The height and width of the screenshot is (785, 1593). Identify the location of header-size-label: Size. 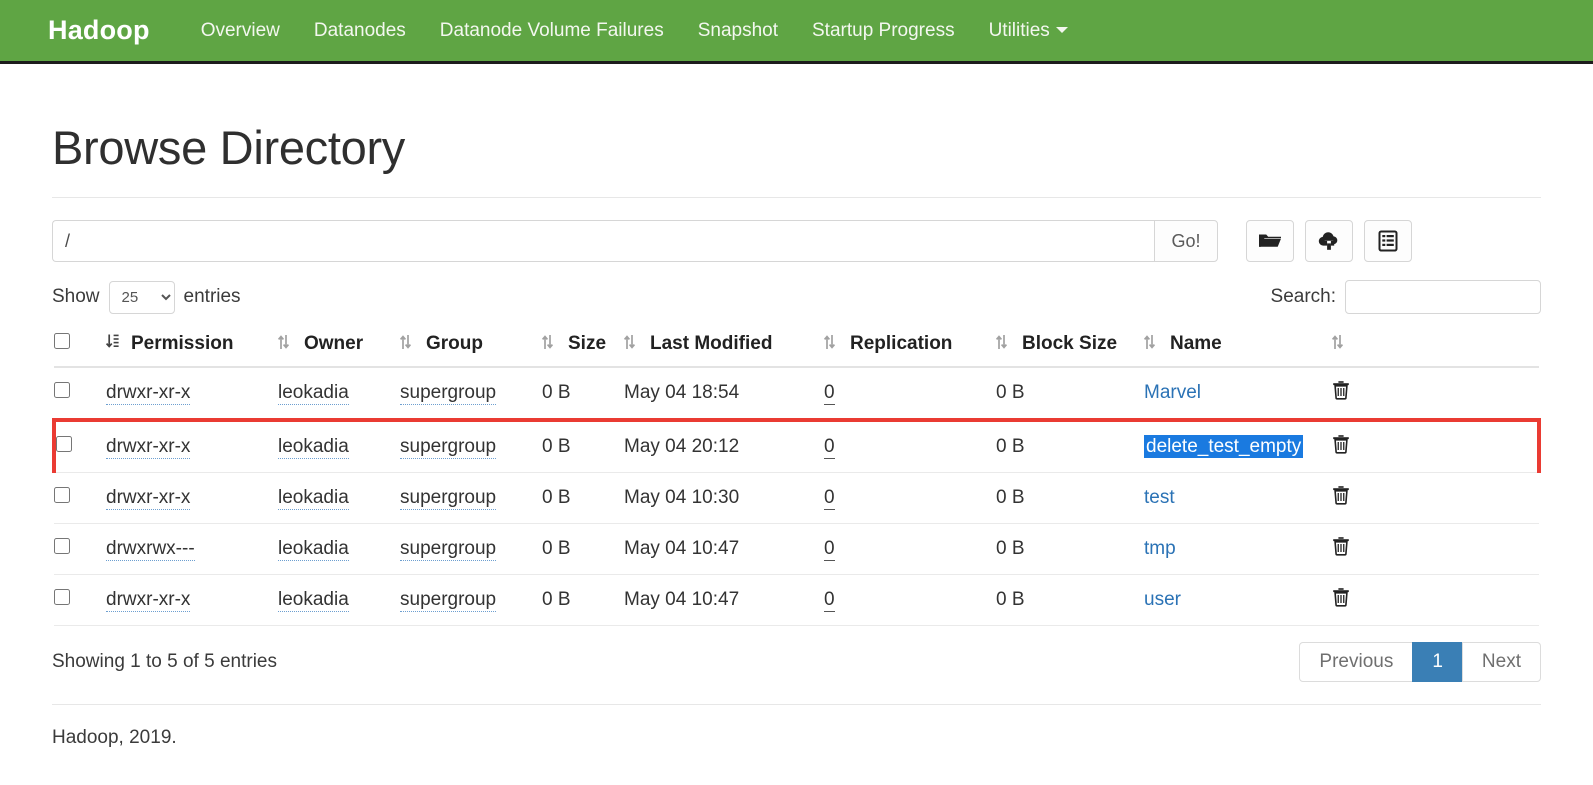
(587, 343).